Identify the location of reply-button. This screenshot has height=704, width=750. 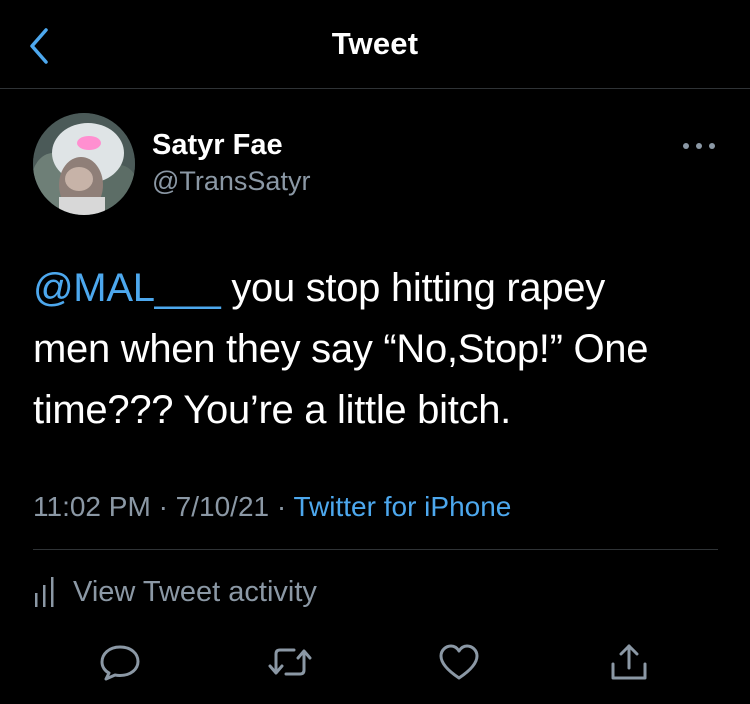
(120, 662).